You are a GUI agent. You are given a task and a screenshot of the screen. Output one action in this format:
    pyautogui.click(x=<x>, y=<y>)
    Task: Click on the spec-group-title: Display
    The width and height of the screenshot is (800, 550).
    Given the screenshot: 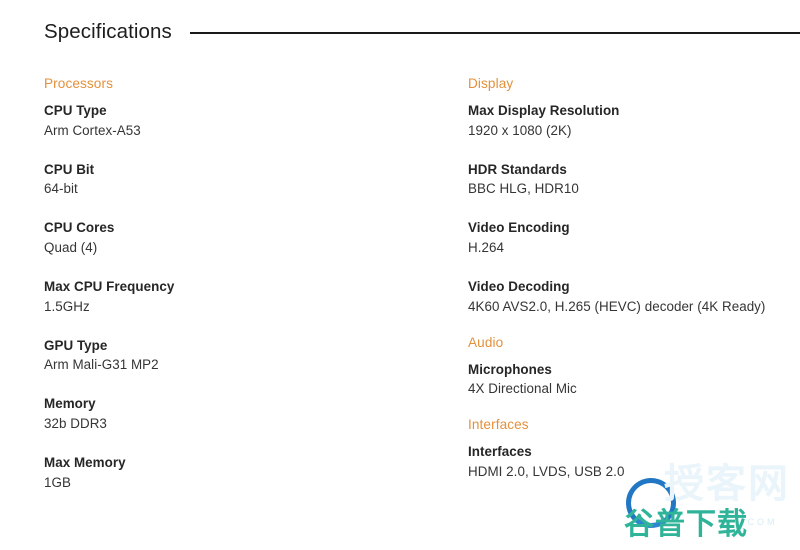 What is the action you would take?
    pyautogui.click(x=491, y=83)
    